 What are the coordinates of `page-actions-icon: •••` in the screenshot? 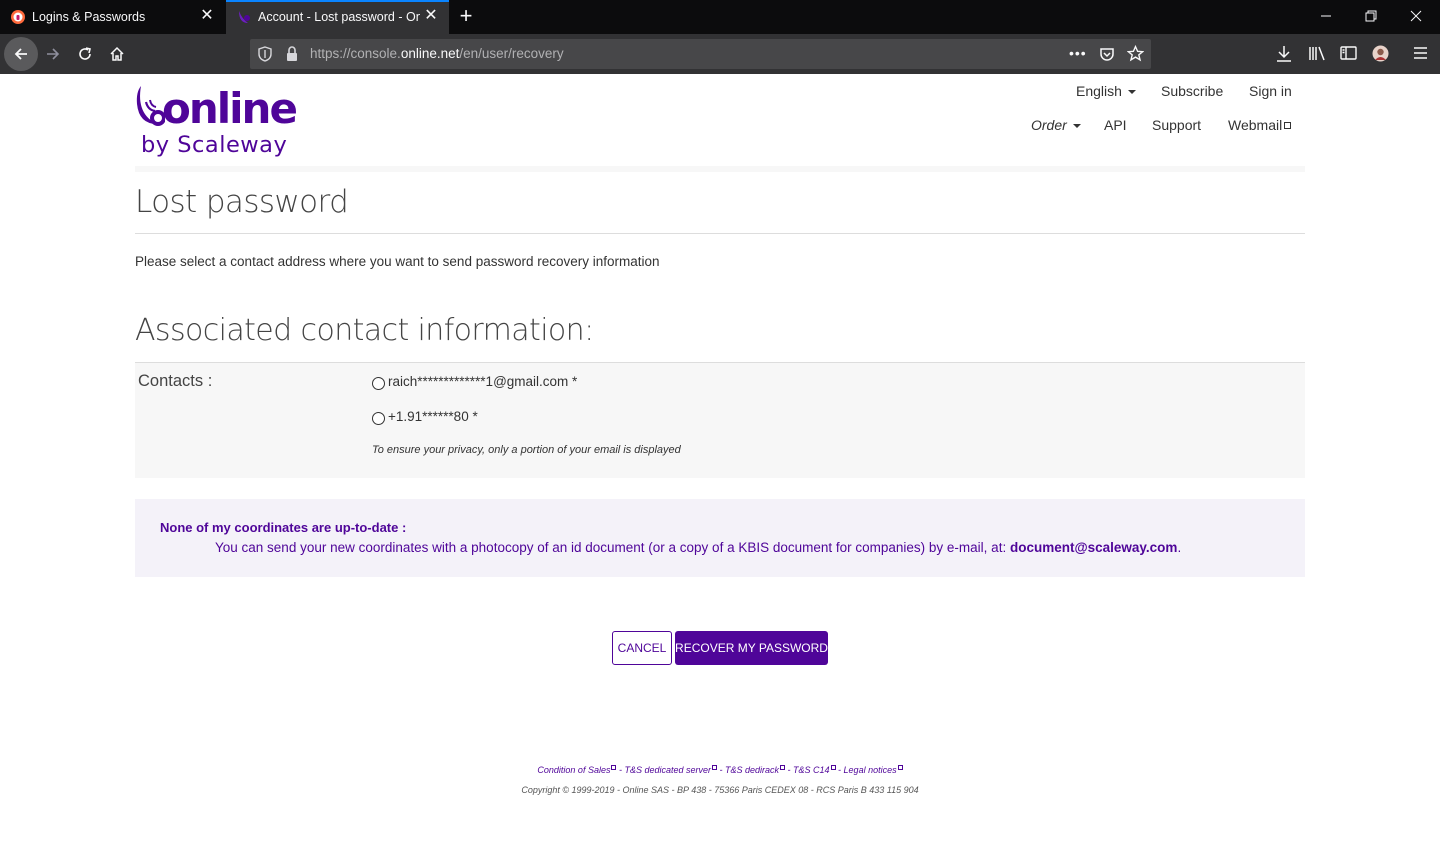 It's located at (1078, 53).